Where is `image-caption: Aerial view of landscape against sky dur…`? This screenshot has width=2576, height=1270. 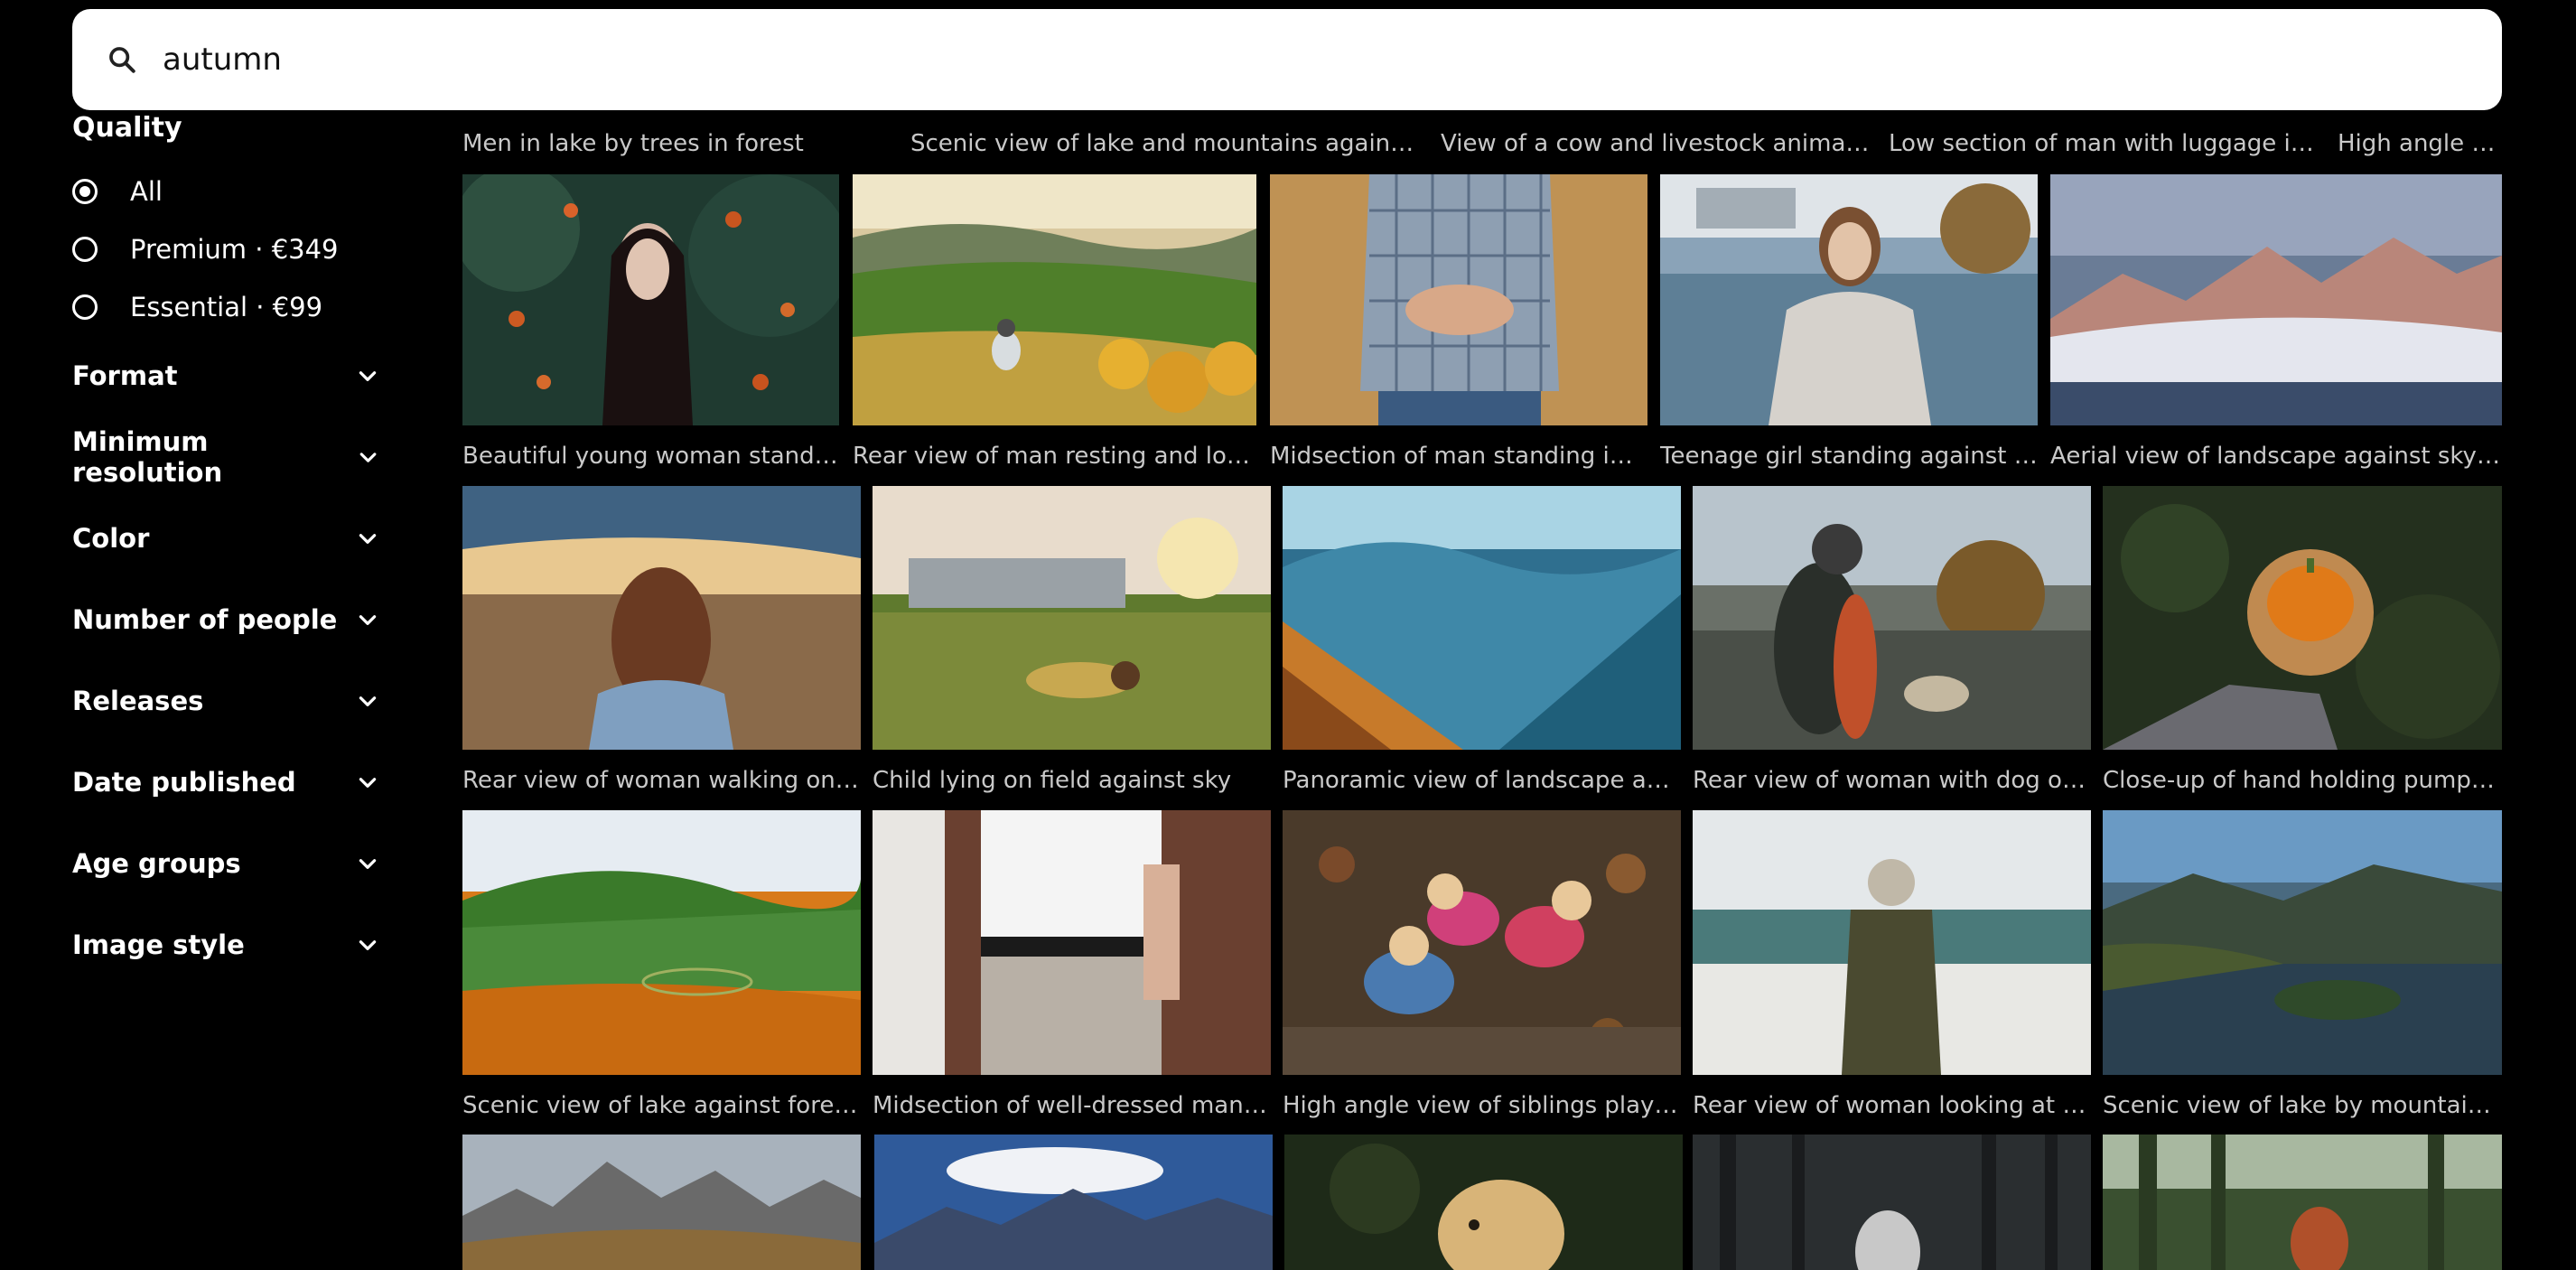
image-caption: Aerial view of landscape against sky dur… is located at coordinates (2276, 456).